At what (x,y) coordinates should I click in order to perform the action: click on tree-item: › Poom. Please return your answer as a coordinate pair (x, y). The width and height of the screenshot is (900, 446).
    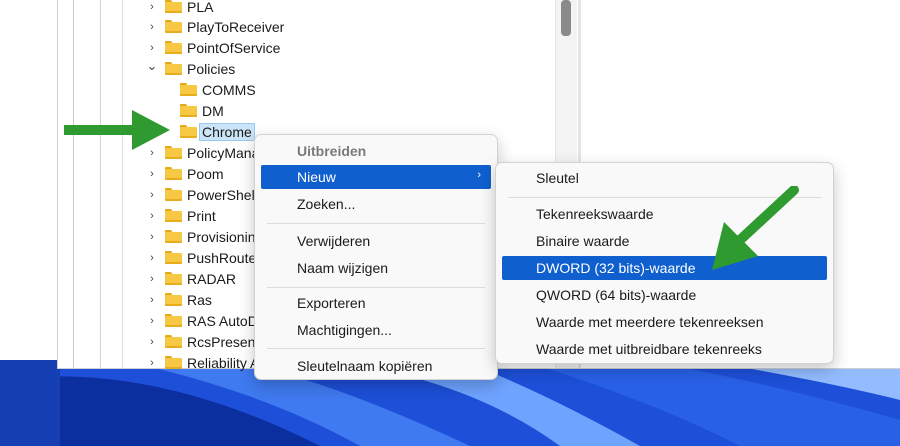
    Looking at the image, I should click on (184, 173).